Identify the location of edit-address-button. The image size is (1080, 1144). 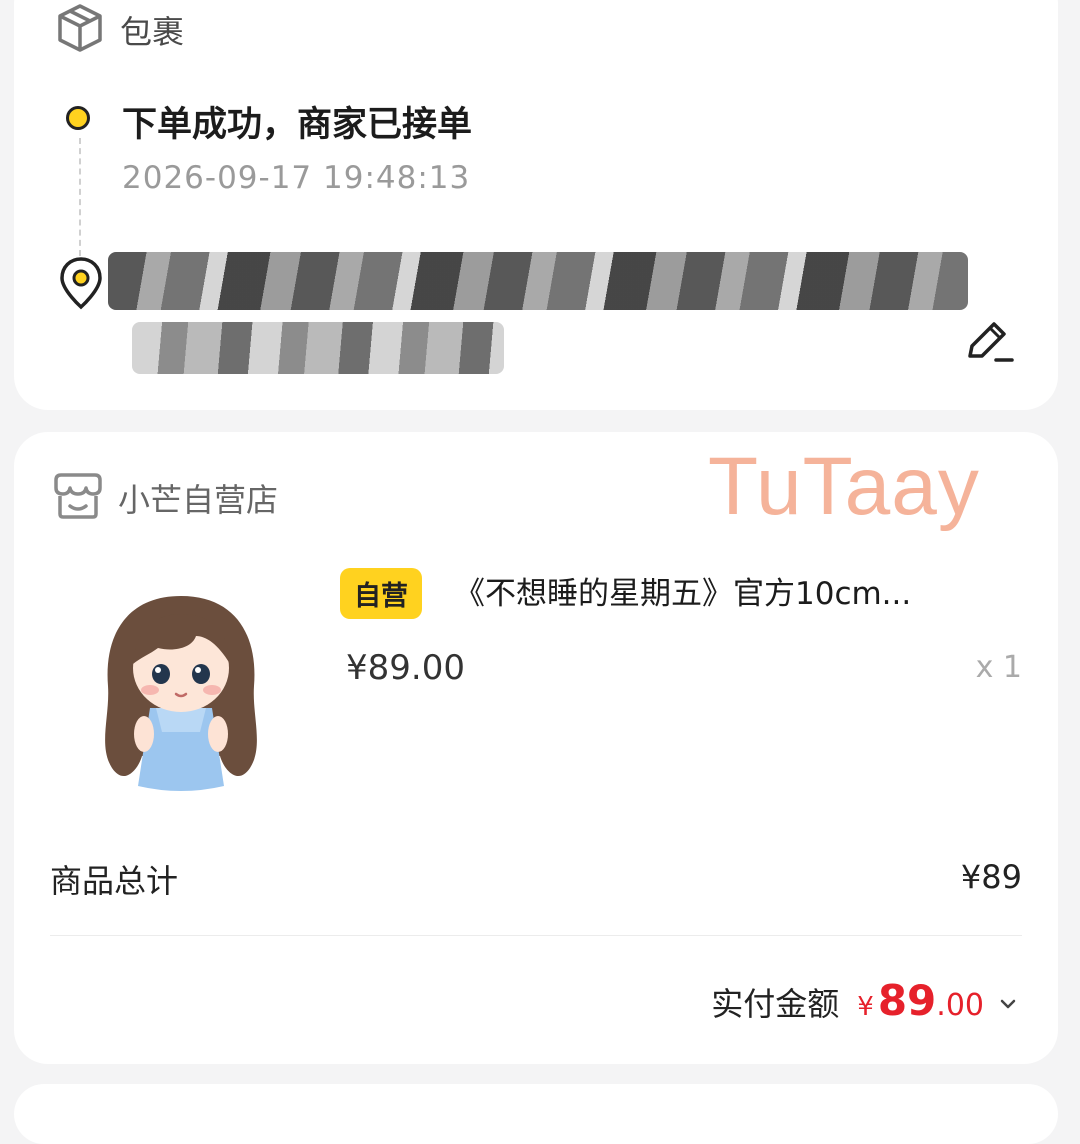
(988, 343).